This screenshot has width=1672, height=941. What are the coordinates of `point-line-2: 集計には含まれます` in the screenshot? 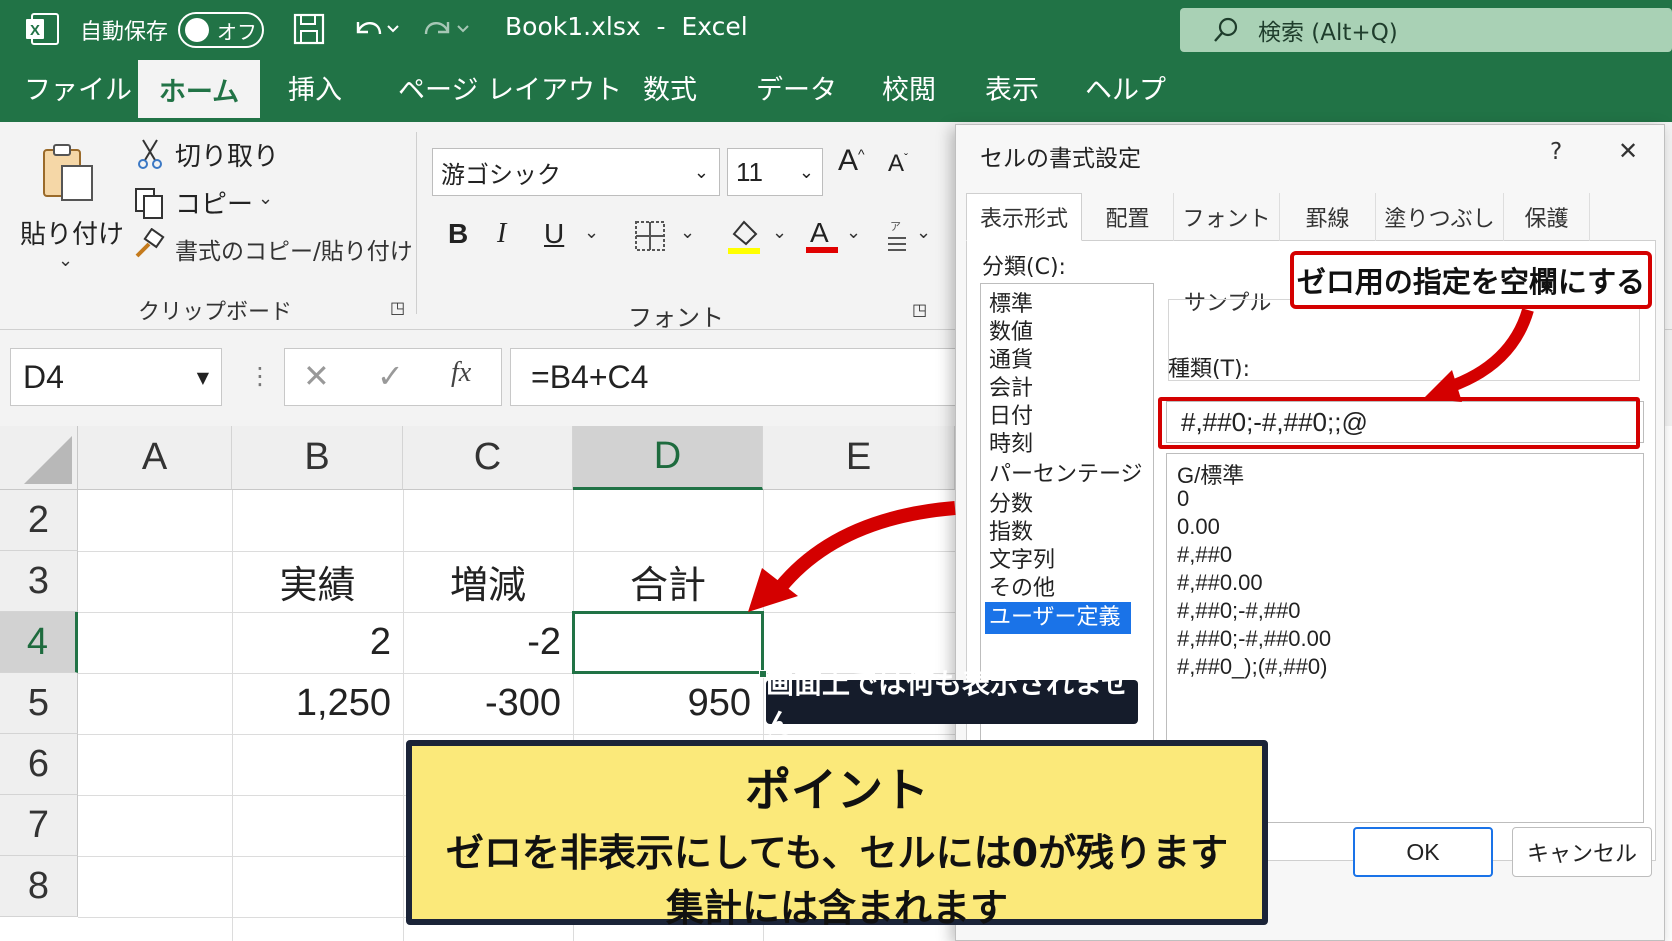 It's located at (836, 908).